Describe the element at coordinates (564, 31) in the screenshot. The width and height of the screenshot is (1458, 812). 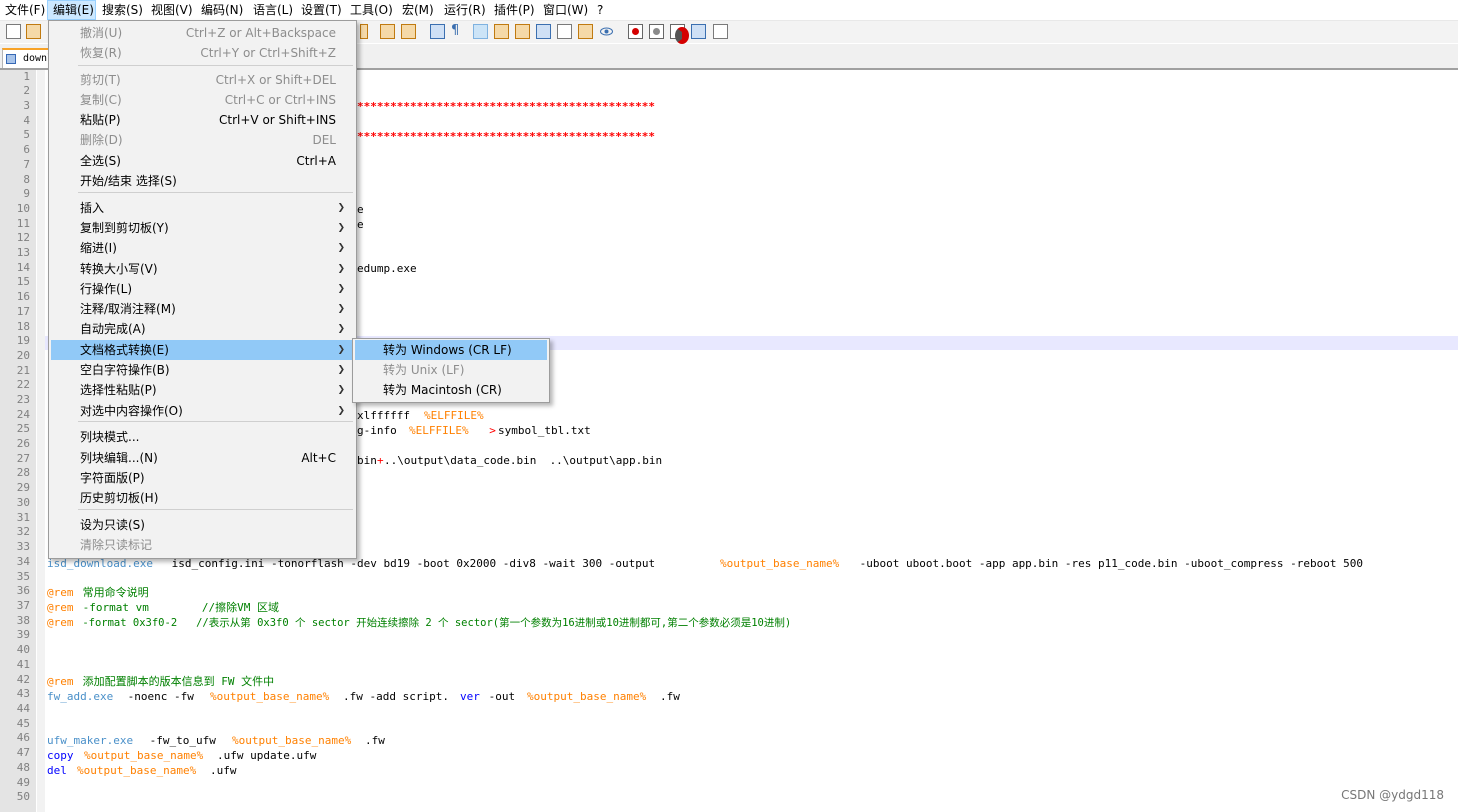
I see `folder-as-workspace-icon` at that location.